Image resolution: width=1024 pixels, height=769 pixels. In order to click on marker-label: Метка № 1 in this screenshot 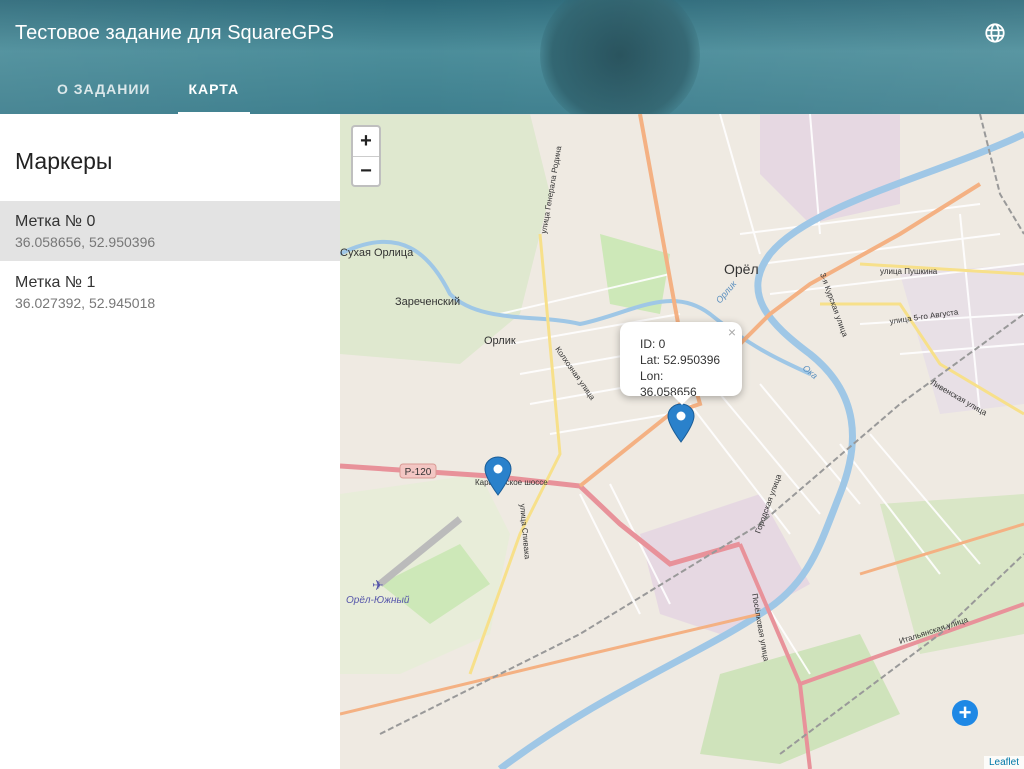, I will do `click(55, 282)`.